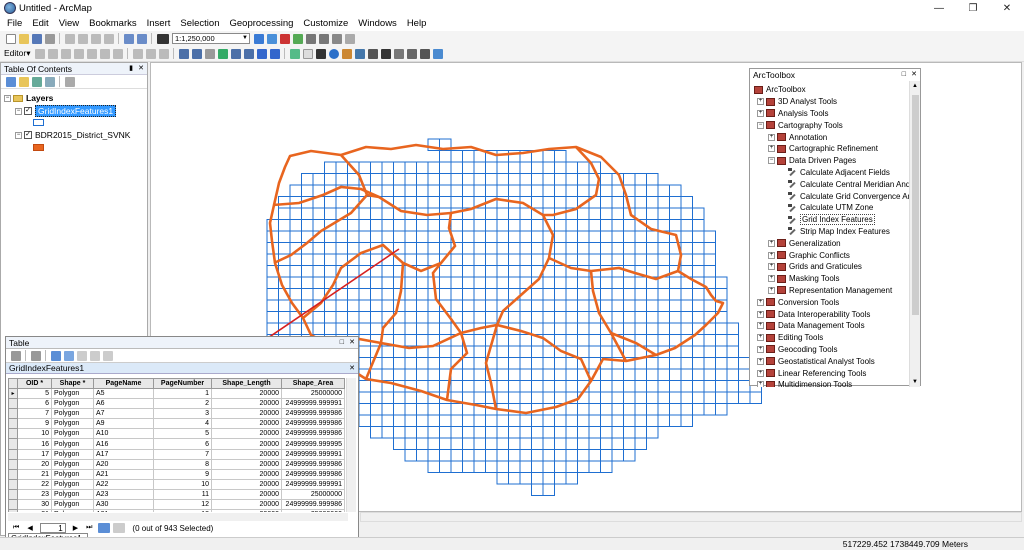  I want to click on sketch-properties-icon, so click(150, 53).